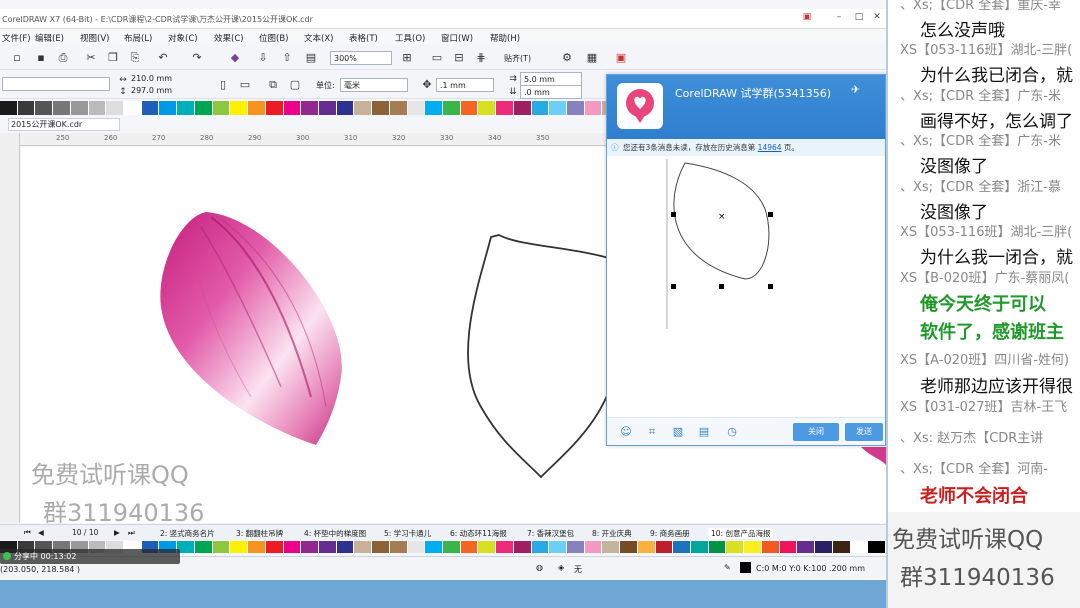  Describe the element at coordinates (437, 58) in the screenshot. I see `full-screen-icon: ▭` at that location.